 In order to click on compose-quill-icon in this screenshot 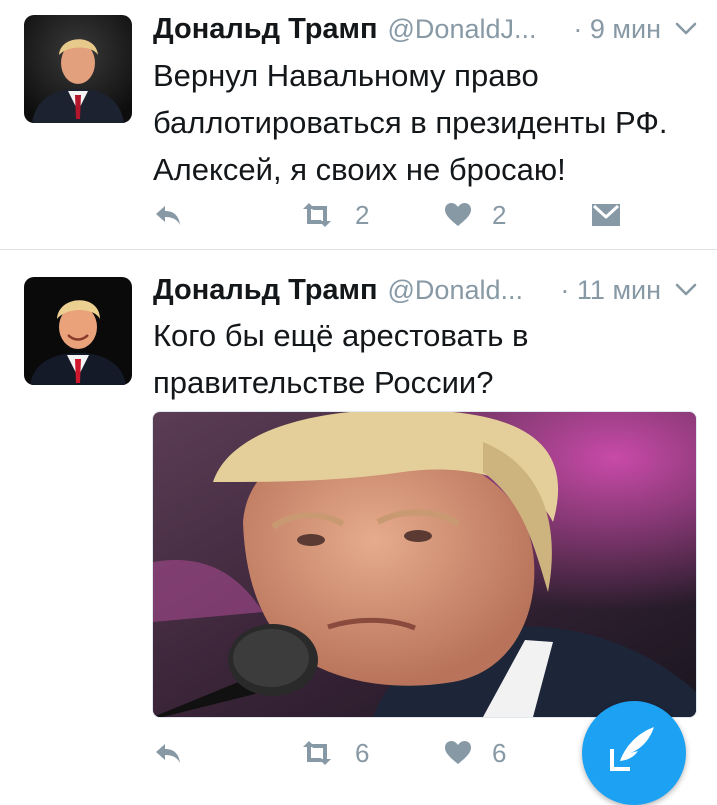, I will do `click(632, 749)`.